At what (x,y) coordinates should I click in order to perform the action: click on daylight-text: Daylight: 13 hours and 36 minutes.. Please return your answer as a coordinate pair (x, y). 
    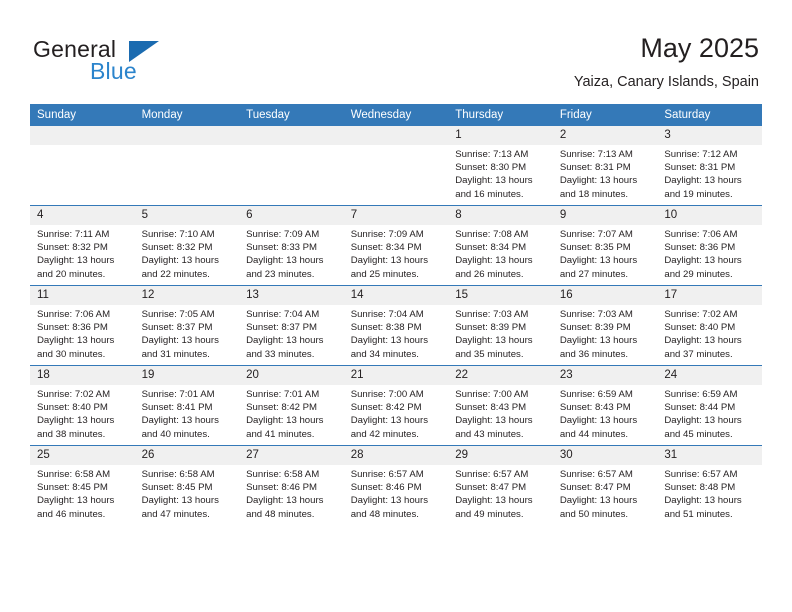
    Looking at the image, I should click on (598, 347).